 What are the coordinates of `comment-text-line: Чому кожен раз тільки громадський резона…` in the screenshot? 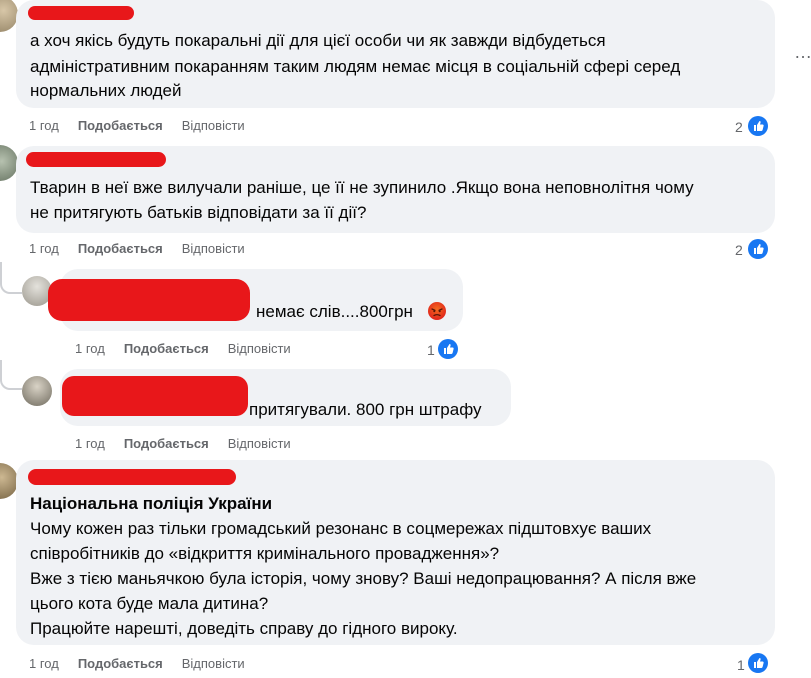 It's located at (341, 528).